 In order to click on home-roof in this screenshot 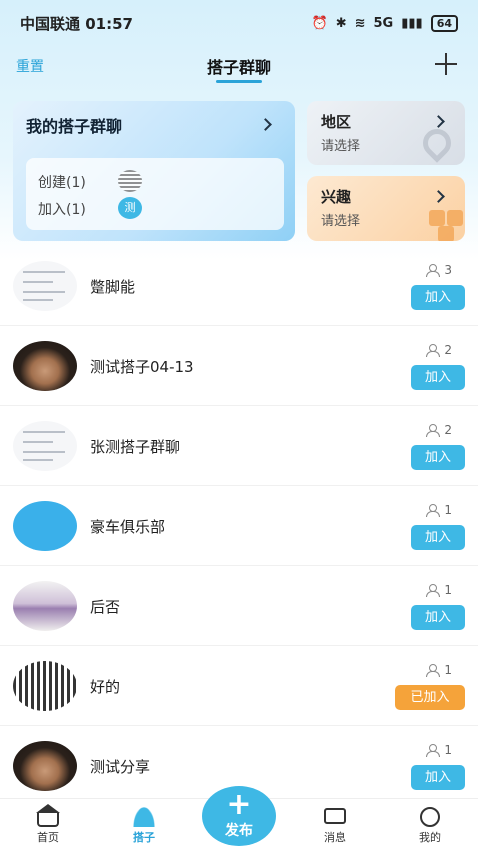, I will do `click(48, 808)`.